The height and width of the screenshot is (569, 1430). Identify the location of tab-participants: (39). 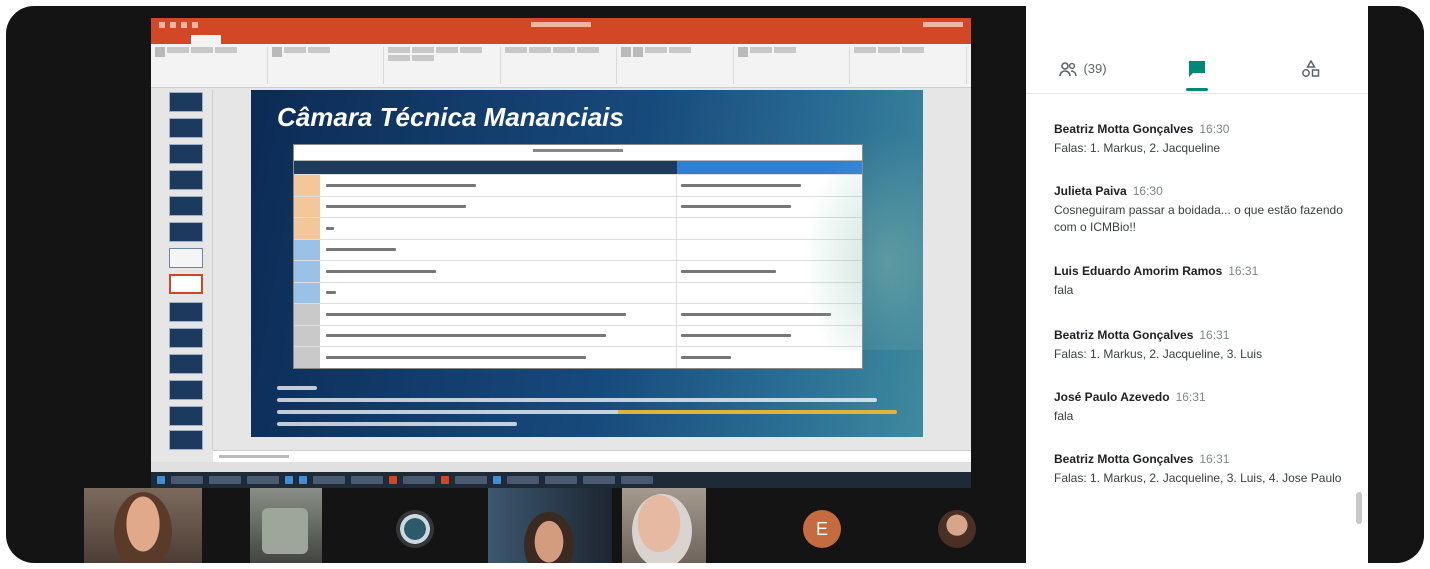
(1083, 68).